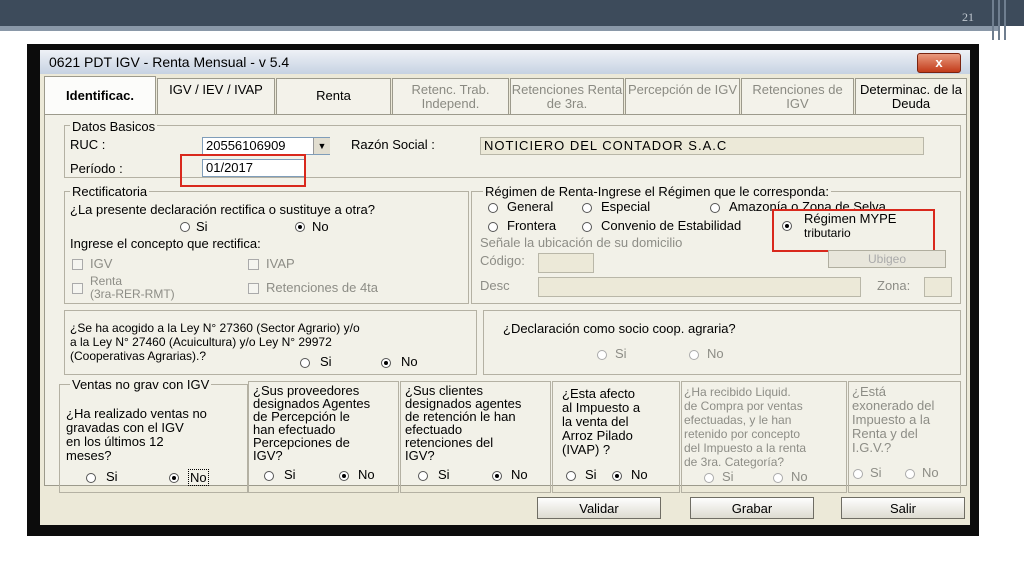 The width and height of the screenshot is (1024, 576). What do you see at coordinates (621, 353) in the screenshot?
I see `socio-si-label: Si` at bounding box center [621, 353].